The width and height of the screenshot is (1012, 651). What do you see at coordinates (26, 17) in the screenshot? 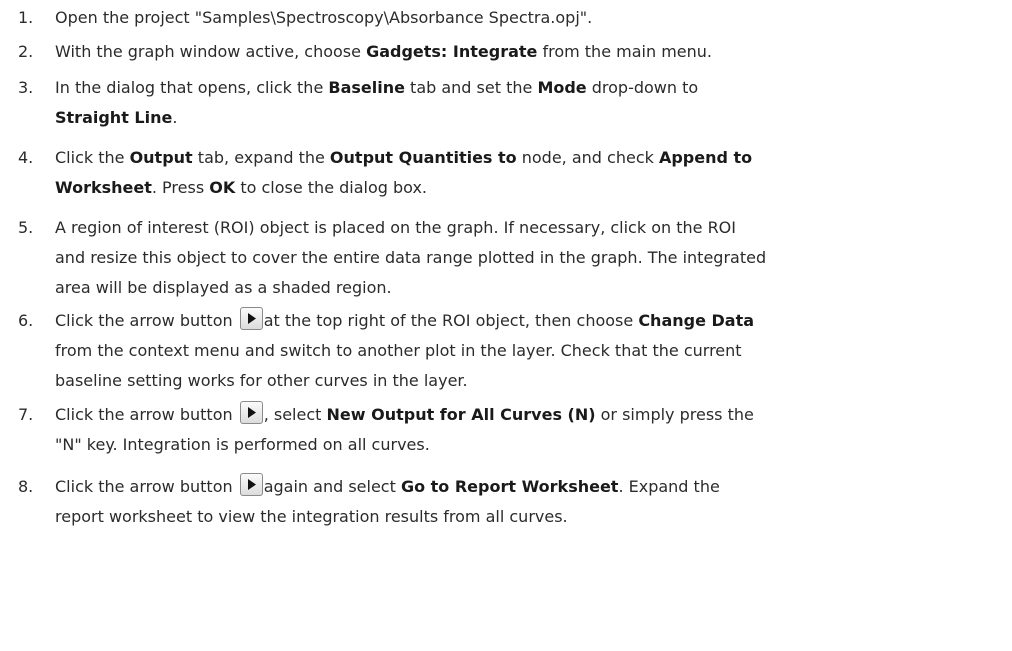
I see `step-number: 1.` at bounding box center [26, 17].